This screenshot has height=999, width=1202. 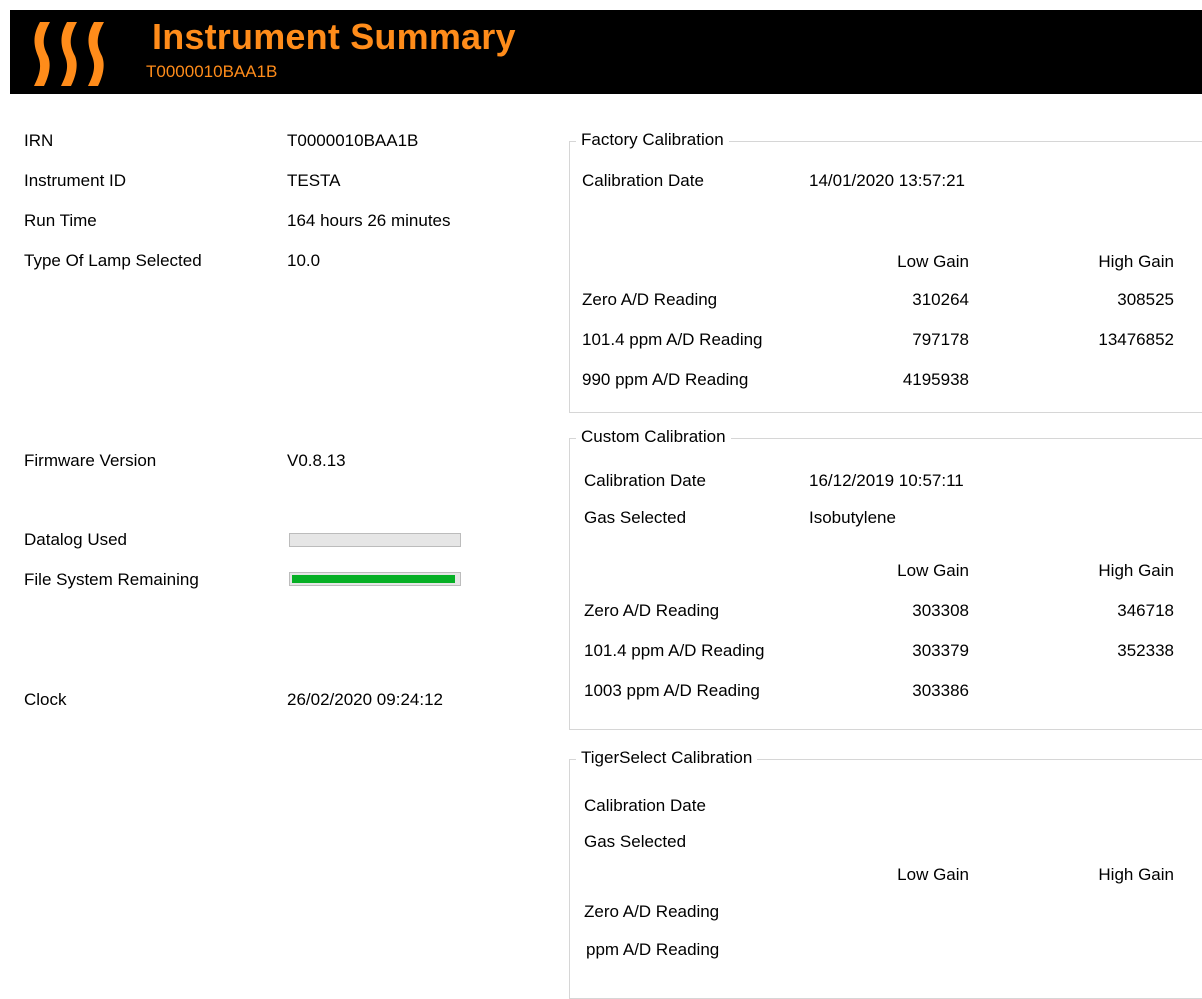 What do you see at coordinates (653, 949) in the screenshot?
I see `tigerselect-row-label: ppm A/D Reading` at bounding box center [653, 949].